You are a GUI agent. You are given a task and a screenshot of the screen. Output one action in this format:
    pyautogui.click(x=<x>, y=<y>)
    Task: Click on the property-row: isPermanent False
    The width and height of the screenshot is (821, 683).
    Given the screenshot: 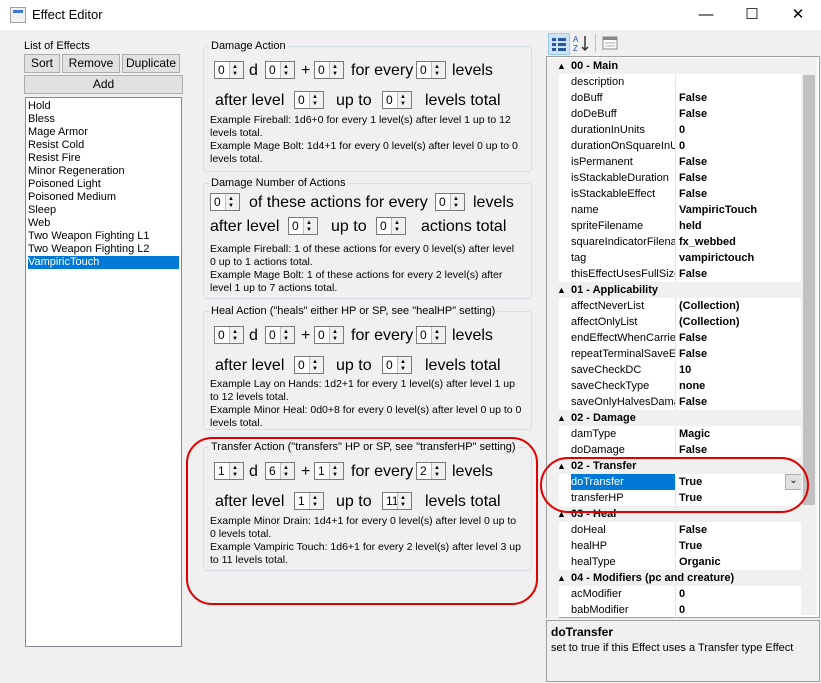 What is the action you would take?
    pyautogui.click(x=674, y=162)
    